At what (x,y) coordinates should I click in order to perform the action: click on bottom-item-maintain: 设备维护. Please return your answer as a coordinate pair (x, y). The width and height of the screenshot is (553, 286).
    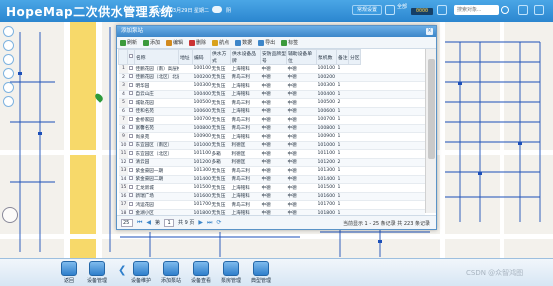
    Looking at the image, I should click on (141, 272).